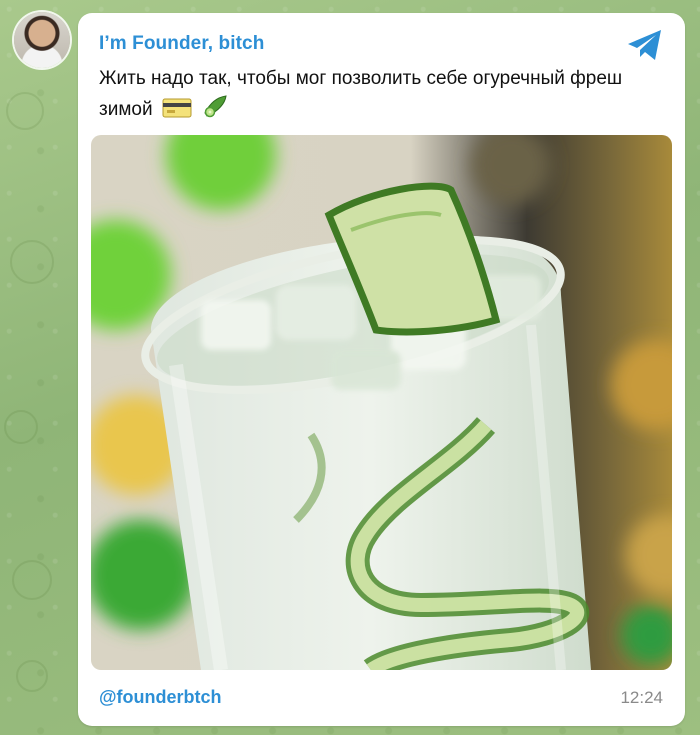 This screenshot has height=735, width=700. Describe the element at coordinates (645, 45) in the screenshot. I see `telegram-icon` at that location.